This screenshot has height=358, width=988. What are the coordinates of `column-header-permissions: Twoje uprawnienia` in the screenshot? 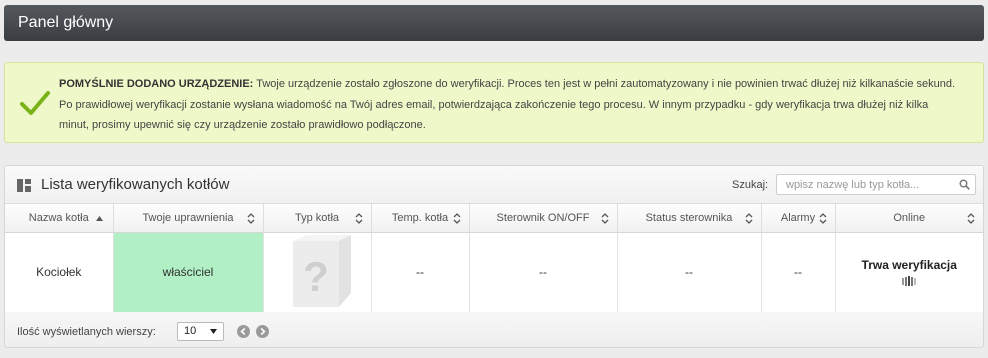 It's located at (188, 218).